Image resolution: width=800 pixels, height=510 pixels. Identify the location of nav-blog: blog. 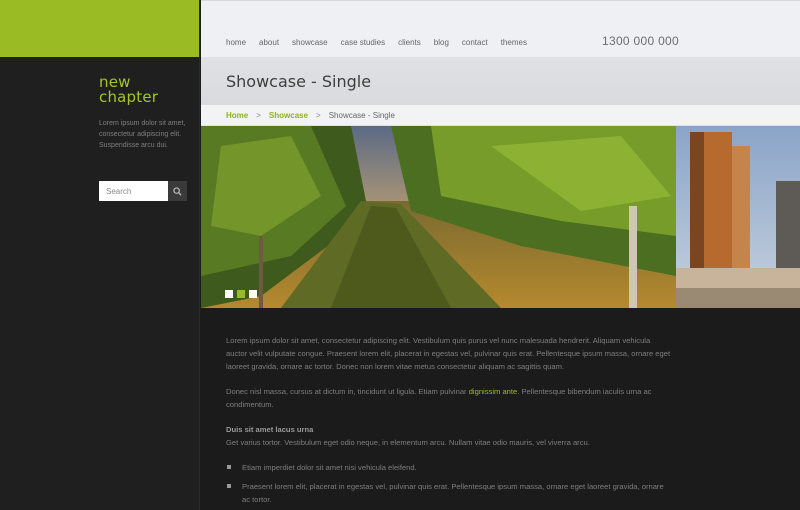
(441, 42).